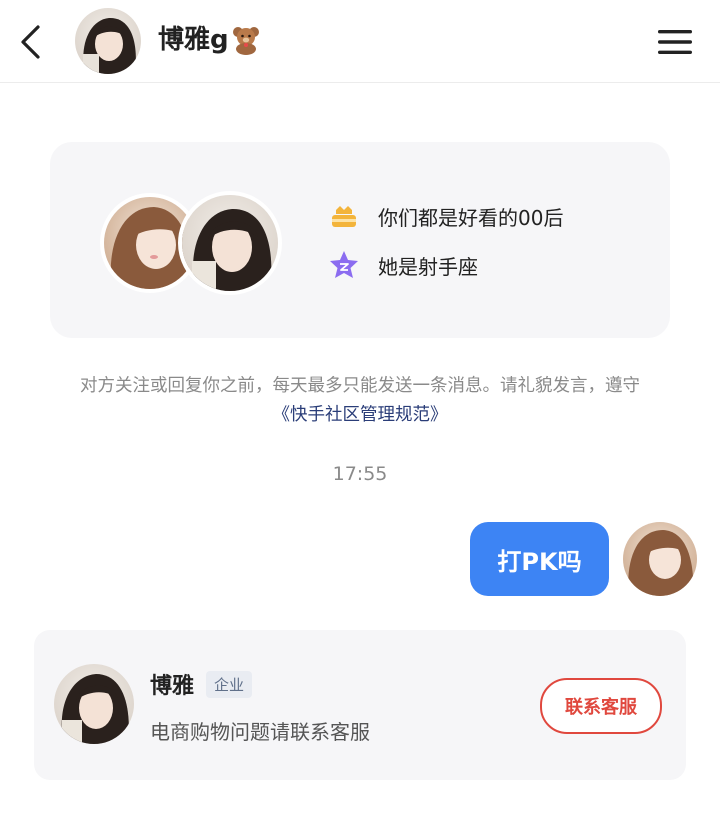 Image resolution: width=720 pixels, height=824 pixels. What do you see at coordinates (201, 684) in the screenshot?
I see `service-name: 博雅 企业` at bounding box center [201, 684].